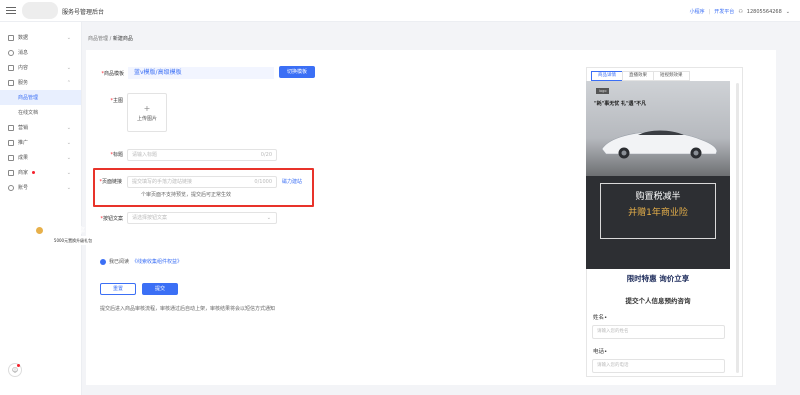 The width and height of the screenshot is (800, 395). I want to click on sidebar-item-marketing: 营销 ⌄, so click(40, 127).